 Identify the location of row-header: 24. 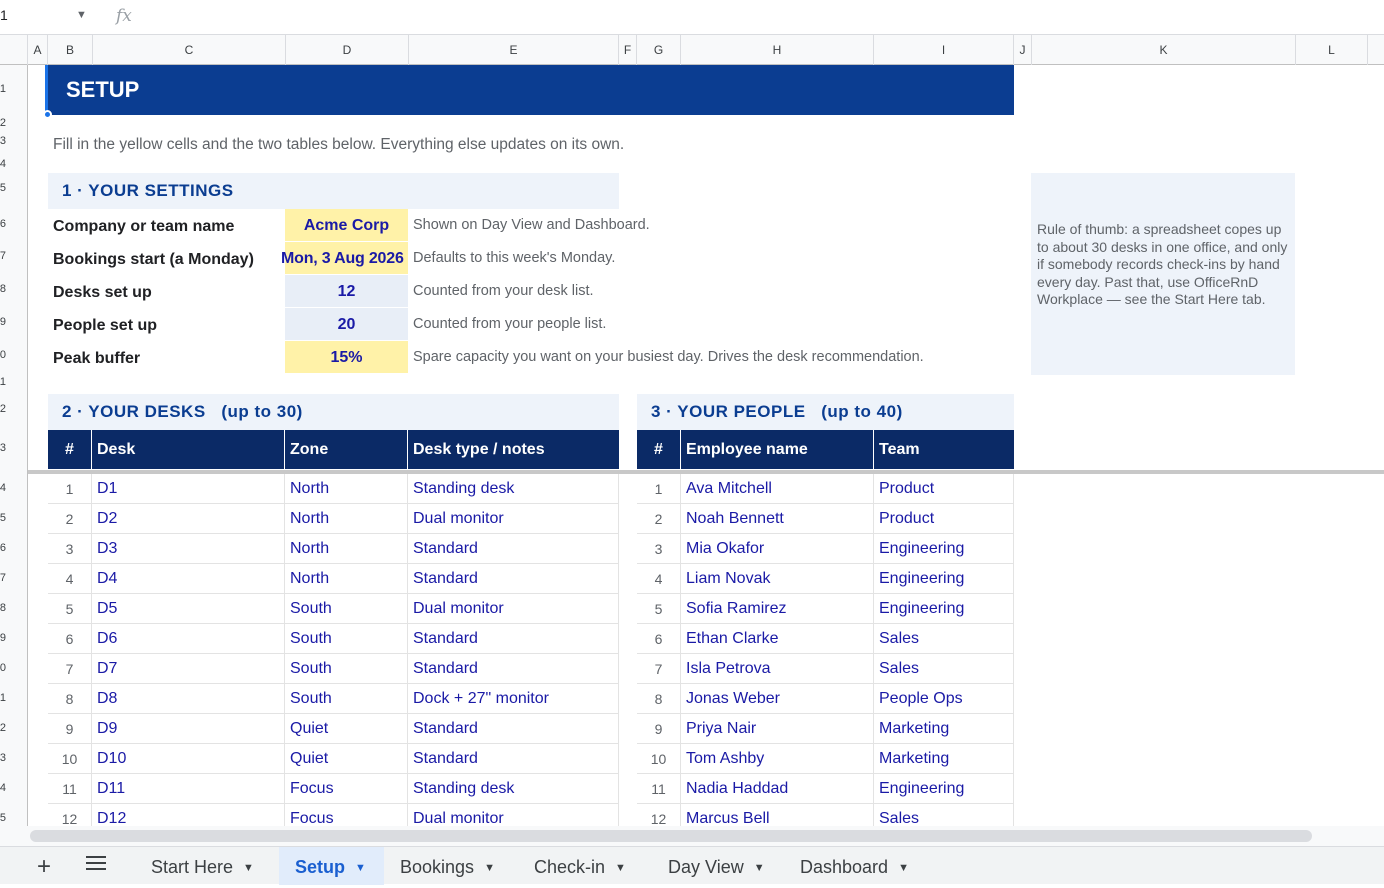
(3, 788).